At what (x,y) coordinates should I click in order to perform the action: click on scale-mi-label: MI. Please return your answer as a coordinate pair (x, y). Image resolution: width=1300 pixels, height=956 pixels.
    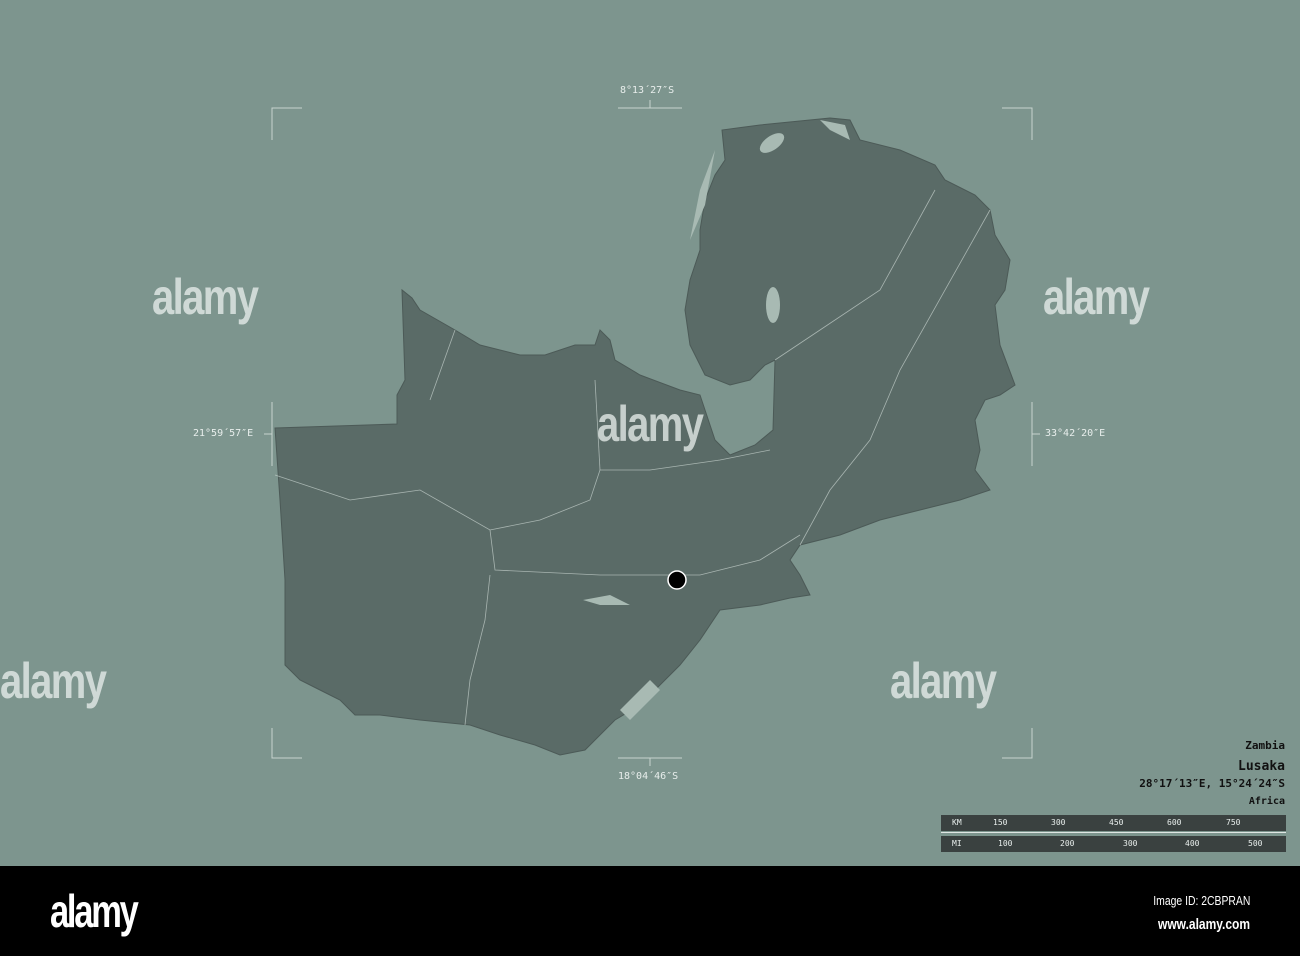
    Looking at the image, I should click on (957, 843).